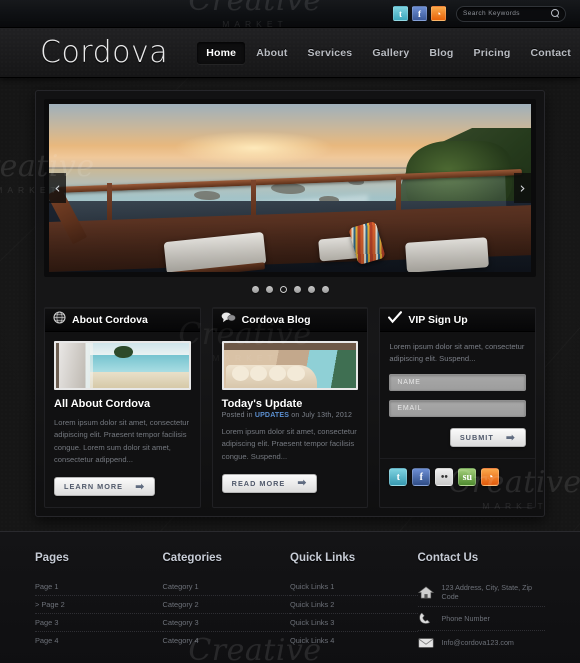  Describe the element at coordinates (272, 415) in the screenshot. I see `blog-meta-category: UPDATES` at that location.